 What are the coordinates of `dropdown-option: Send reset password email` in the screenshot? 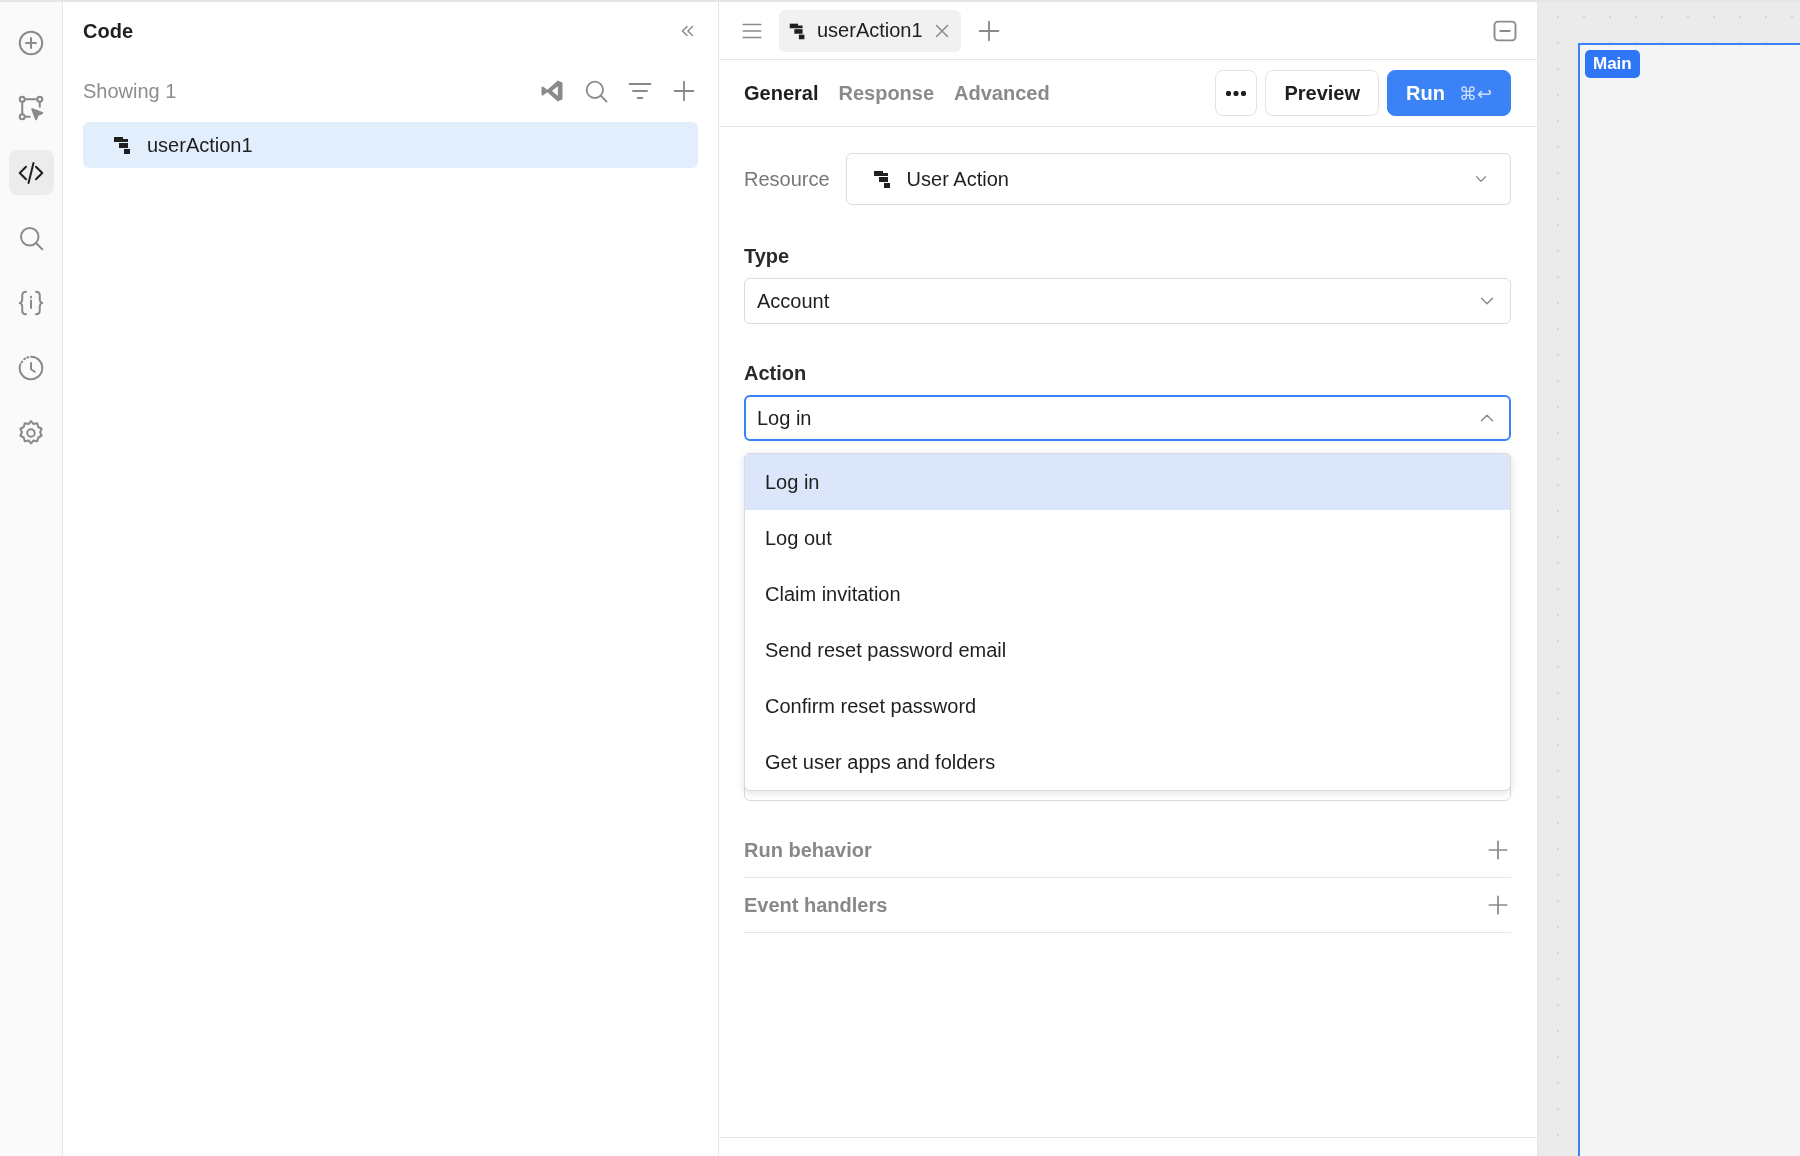 It's located at (1127, 650).